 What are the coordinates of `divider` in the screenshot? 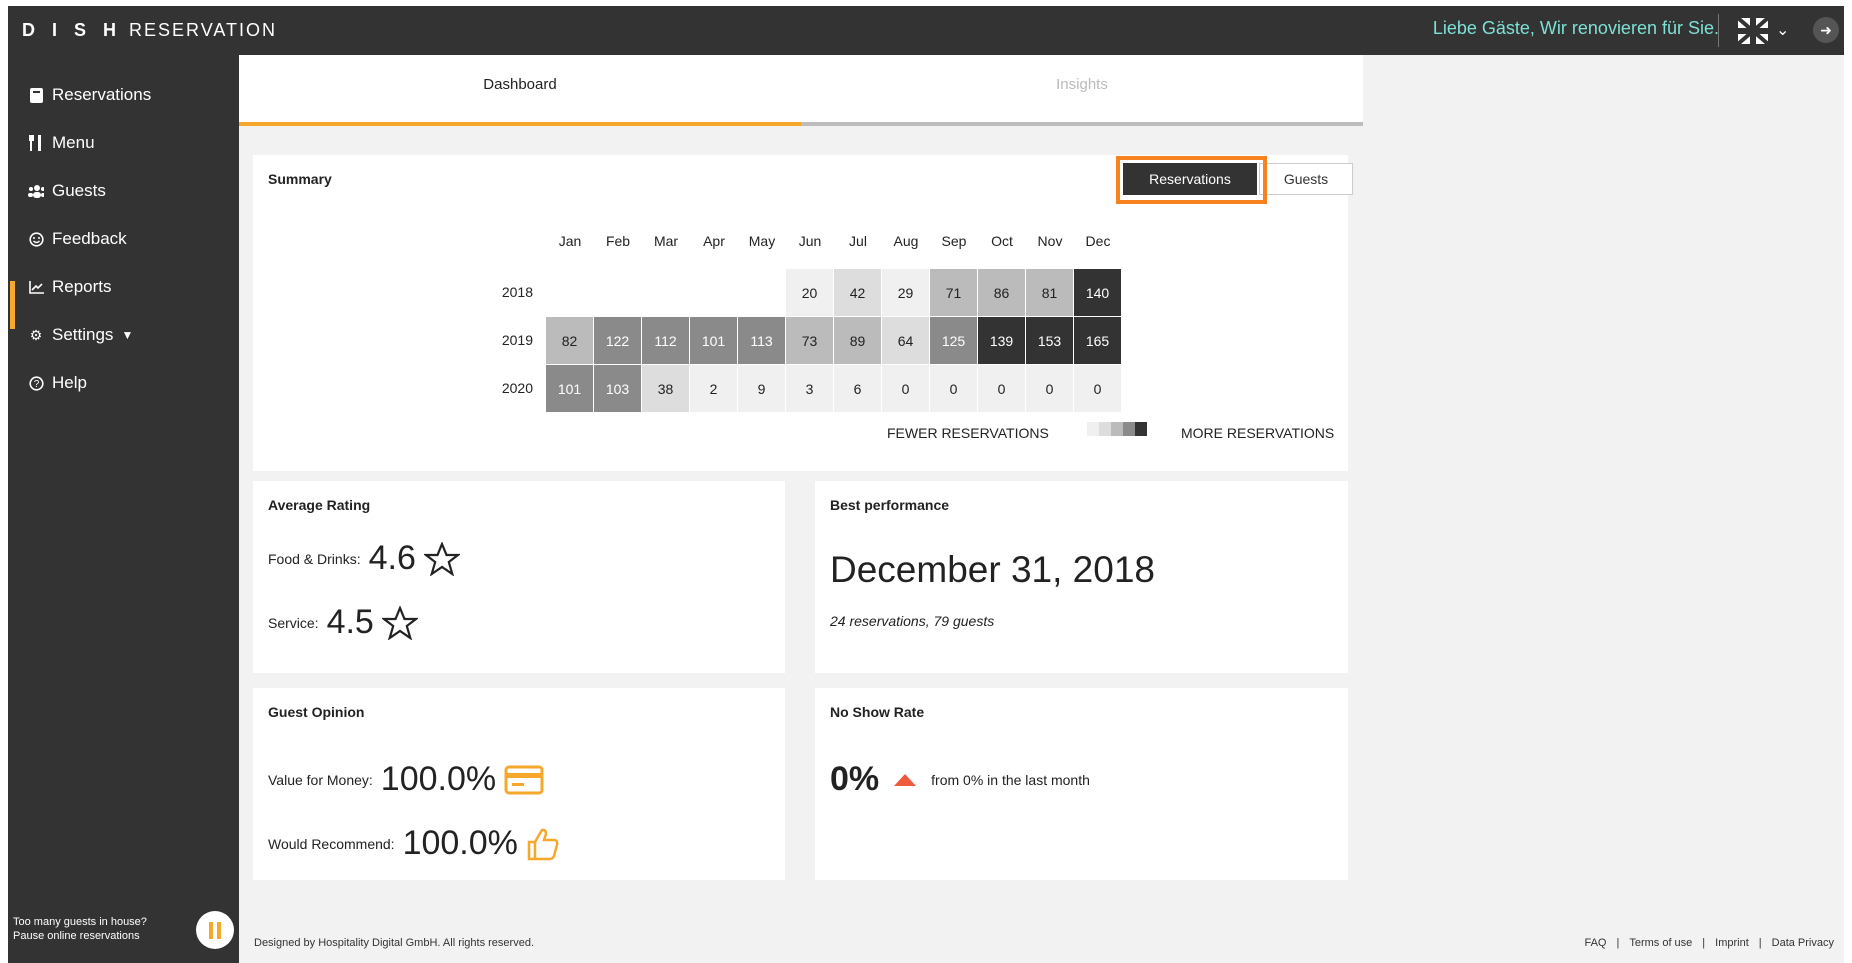 It's located at (1718, 30).